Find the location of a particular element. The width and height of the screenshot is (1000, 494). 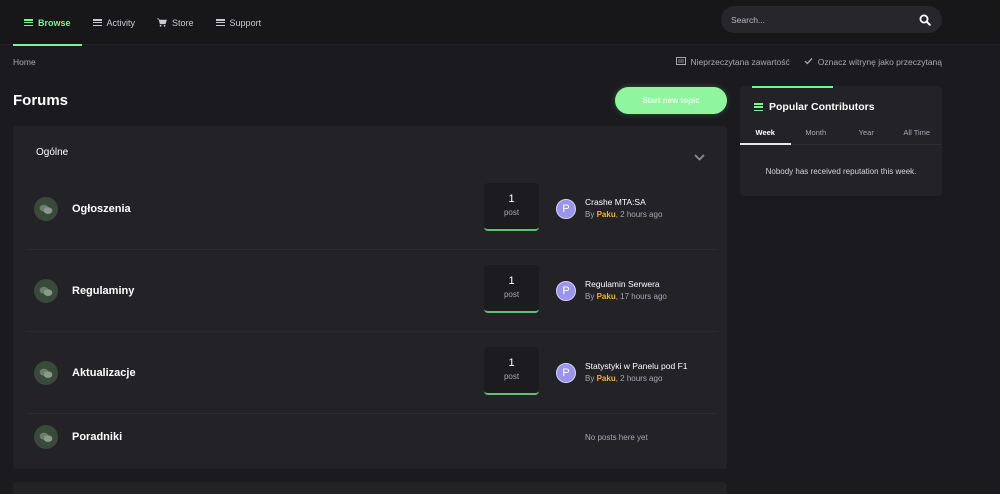

start-new-topic-button: Start new topic is located at coordinates (671, 100).